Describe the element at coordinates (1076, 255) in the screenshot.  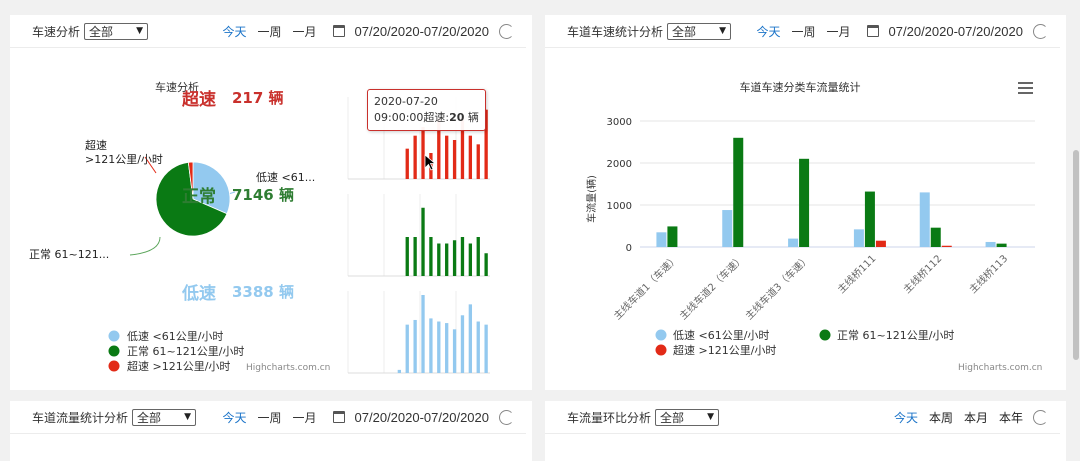
I see `scrollbar-thumb` at that location.